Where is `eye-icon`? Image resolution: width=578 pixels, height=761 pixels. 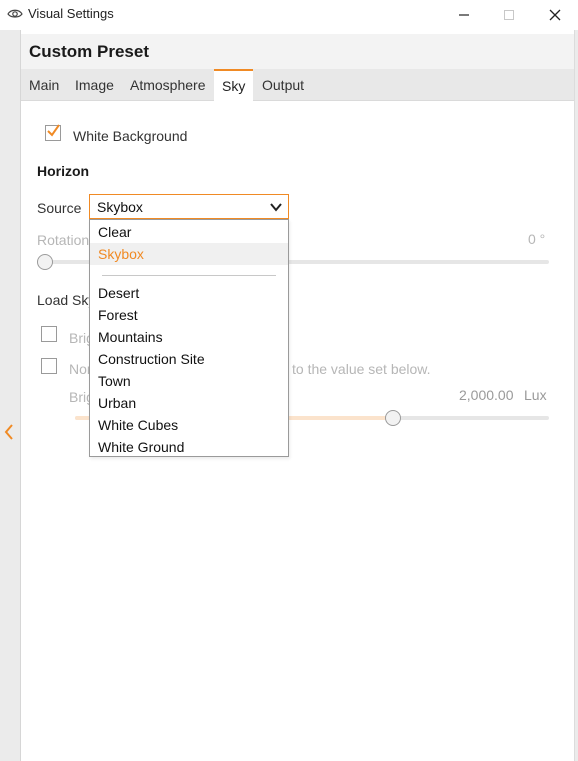 eye-icon is located at coordinates (15, 13).